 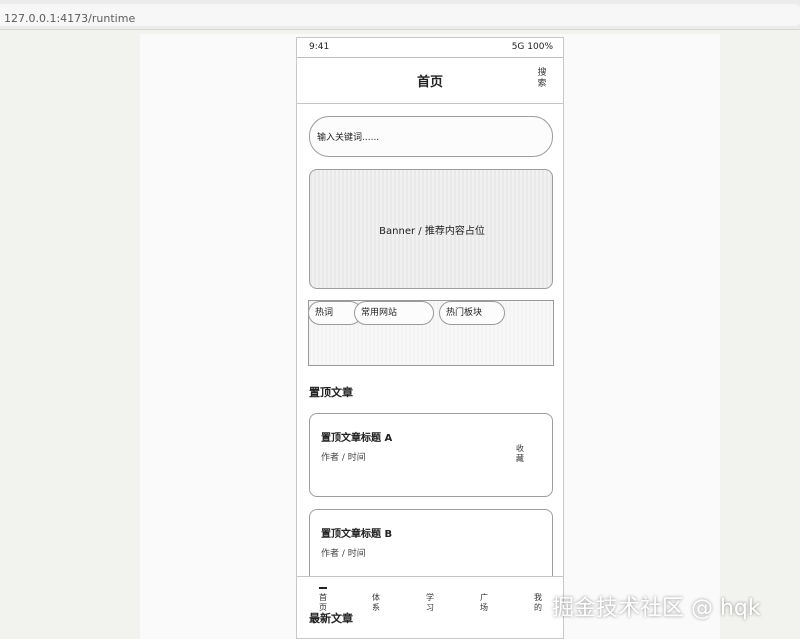 I want to click on status-bar: 9:41 5G 100%, so click(x=430, y=48).